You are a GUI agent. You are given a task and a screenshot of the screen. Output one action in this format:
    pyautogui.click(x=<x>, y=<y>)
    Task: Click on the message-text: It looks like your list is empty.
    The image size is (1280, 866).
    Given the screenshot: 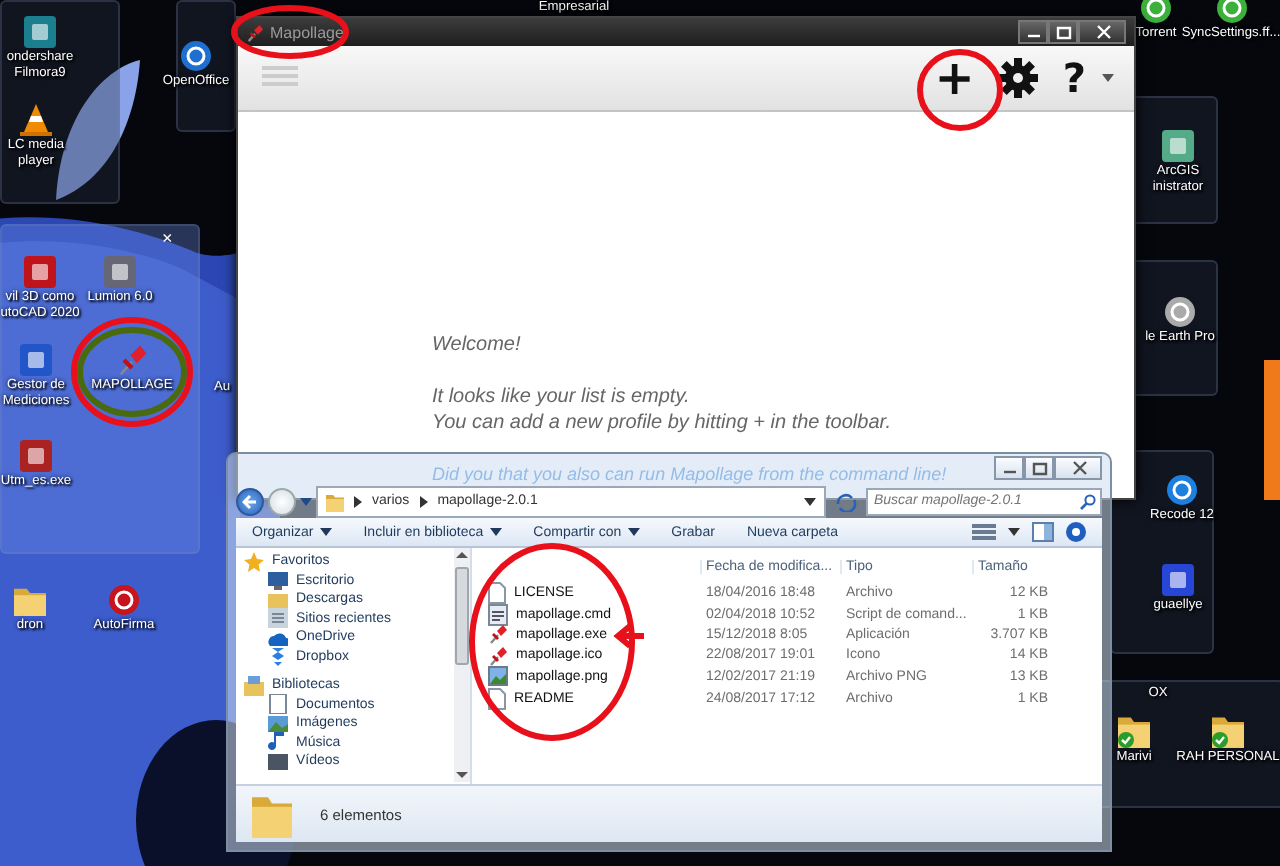 What is the action you would take?
    pyautogui.click(x=561, y=397)
    